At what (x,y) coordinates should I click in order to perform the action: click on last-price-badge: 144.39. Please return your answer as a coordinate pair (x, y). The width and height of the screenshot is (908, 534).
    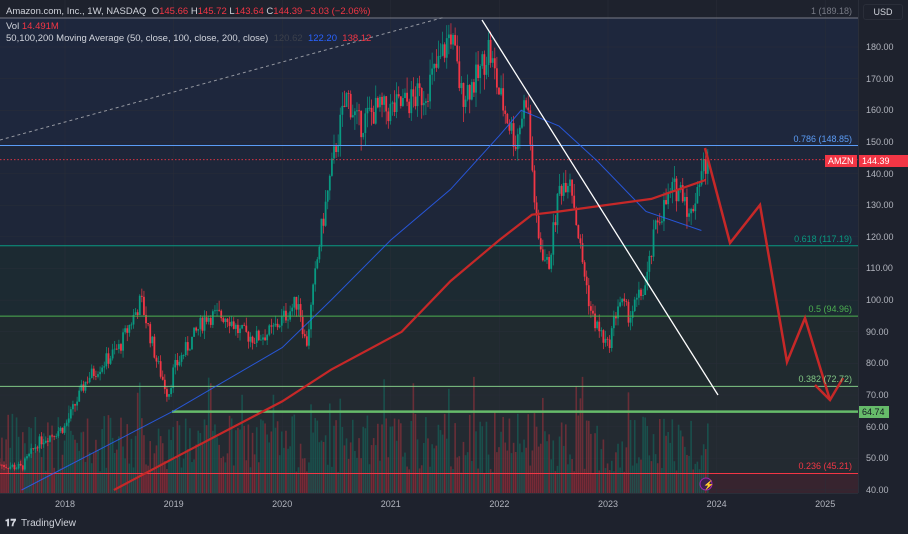
    Looking at the image, I should click on (883, 161).